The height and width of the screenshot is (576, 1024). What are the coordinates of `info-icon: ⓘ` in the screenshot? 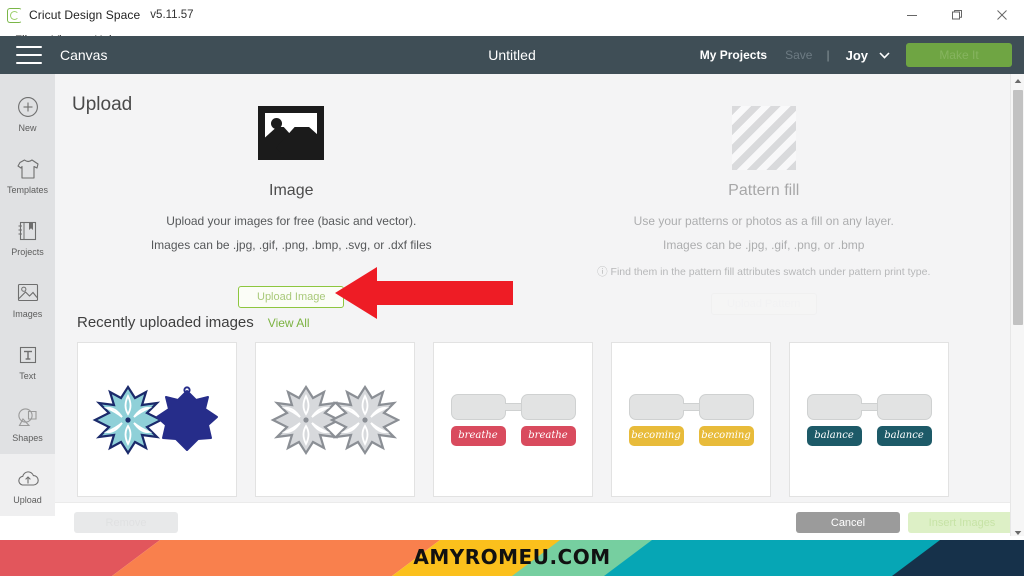 It's located at (602, 272).